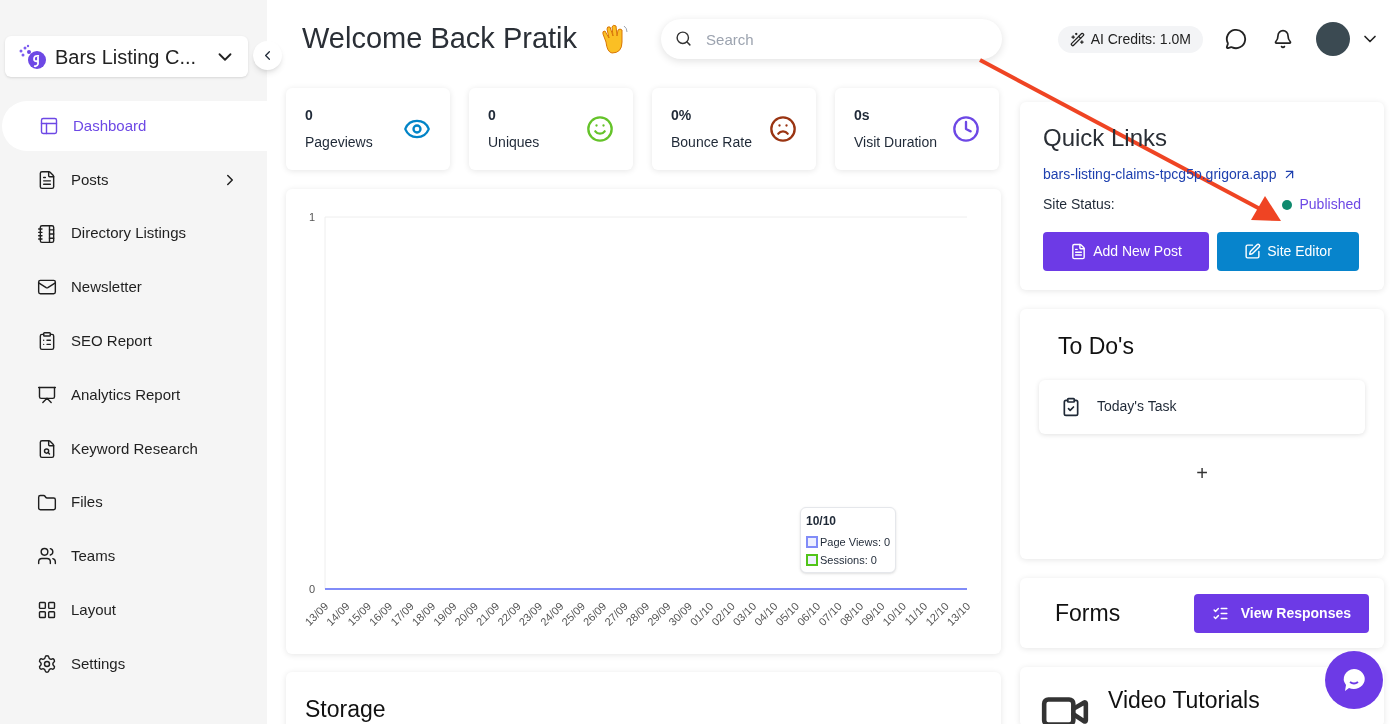  I want to click on card-title: Forms, so click(1088, 613).